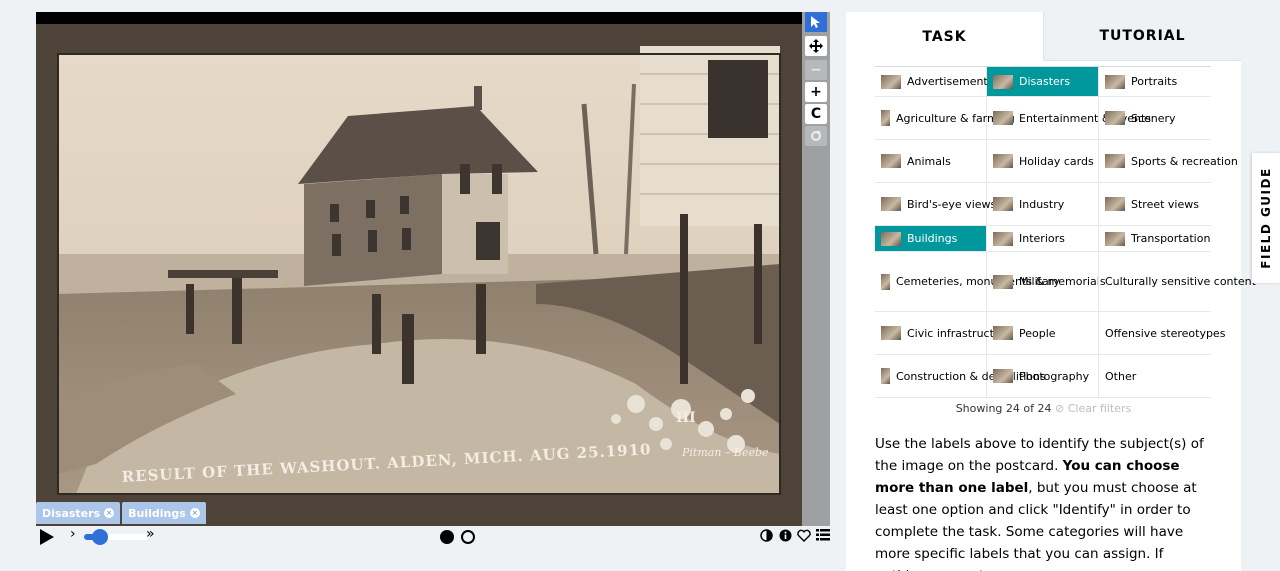  What do you see at coordinates (816, 114) in the screenshot?
I see `rotate-button: C` at bounding box center [816, 114].